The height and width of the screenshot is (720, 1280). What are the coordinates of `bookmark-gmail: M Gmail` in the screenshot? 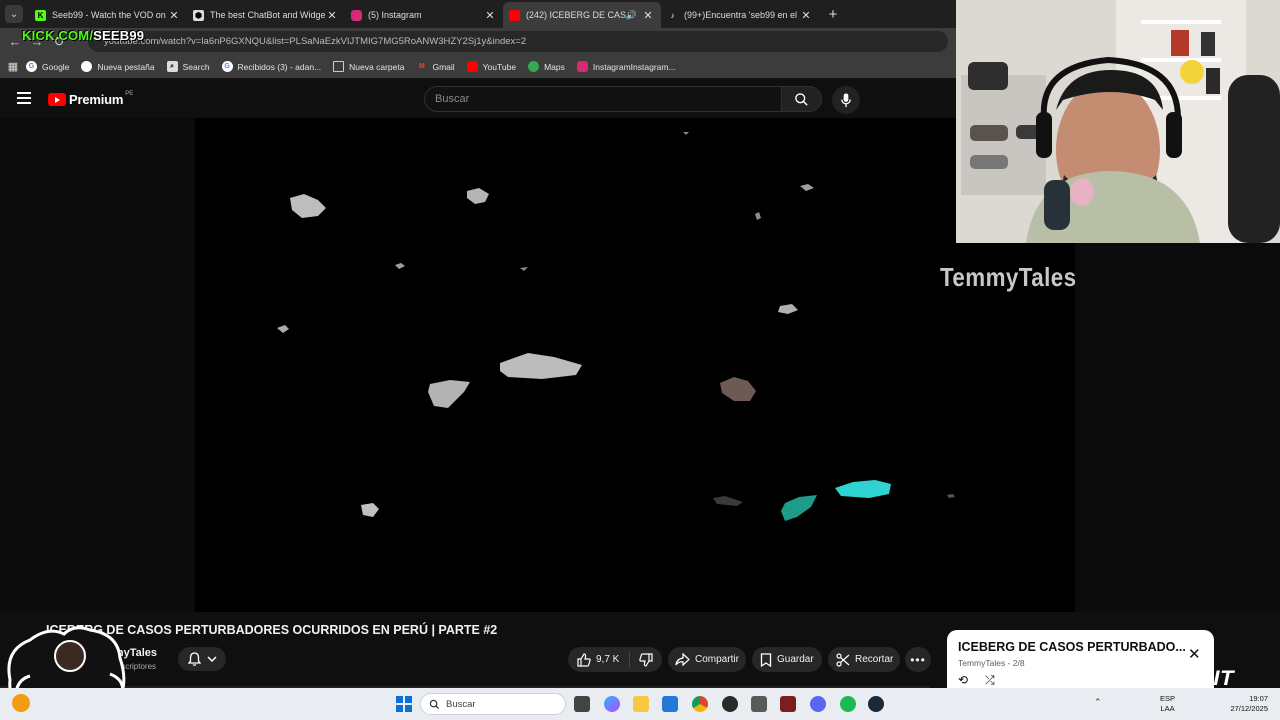 It's located at (435, 66).